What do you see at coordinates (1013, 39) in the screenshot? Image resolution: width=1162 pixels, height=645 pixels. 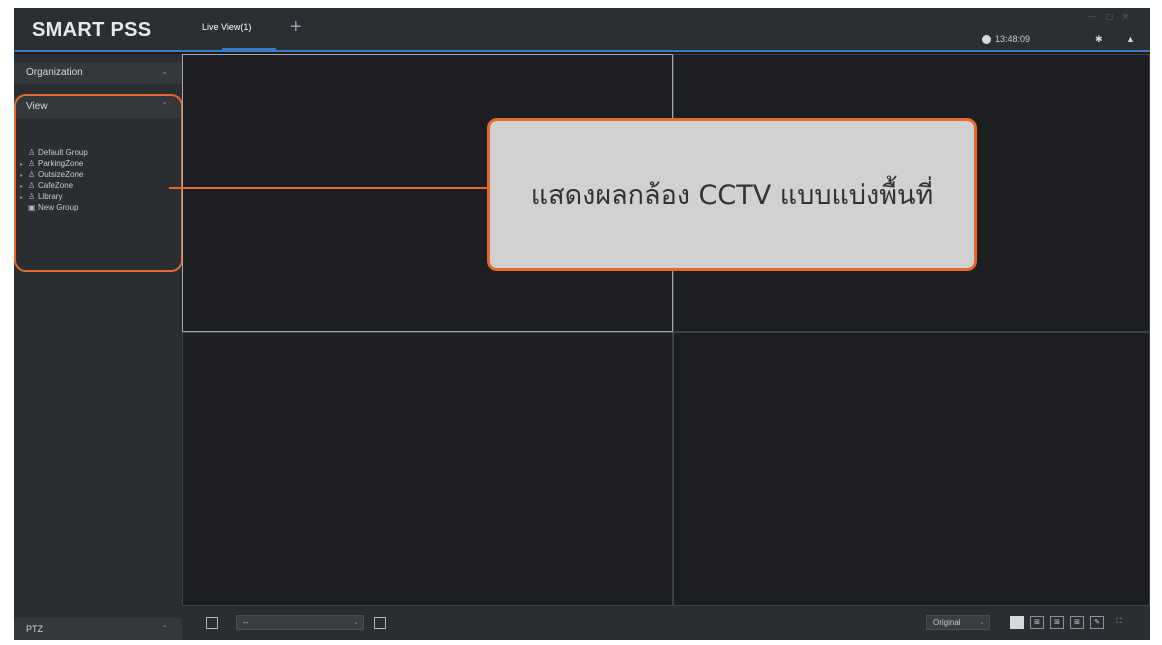 I see `clock-time: 13:48:09` at bounding box center [1013, 39].